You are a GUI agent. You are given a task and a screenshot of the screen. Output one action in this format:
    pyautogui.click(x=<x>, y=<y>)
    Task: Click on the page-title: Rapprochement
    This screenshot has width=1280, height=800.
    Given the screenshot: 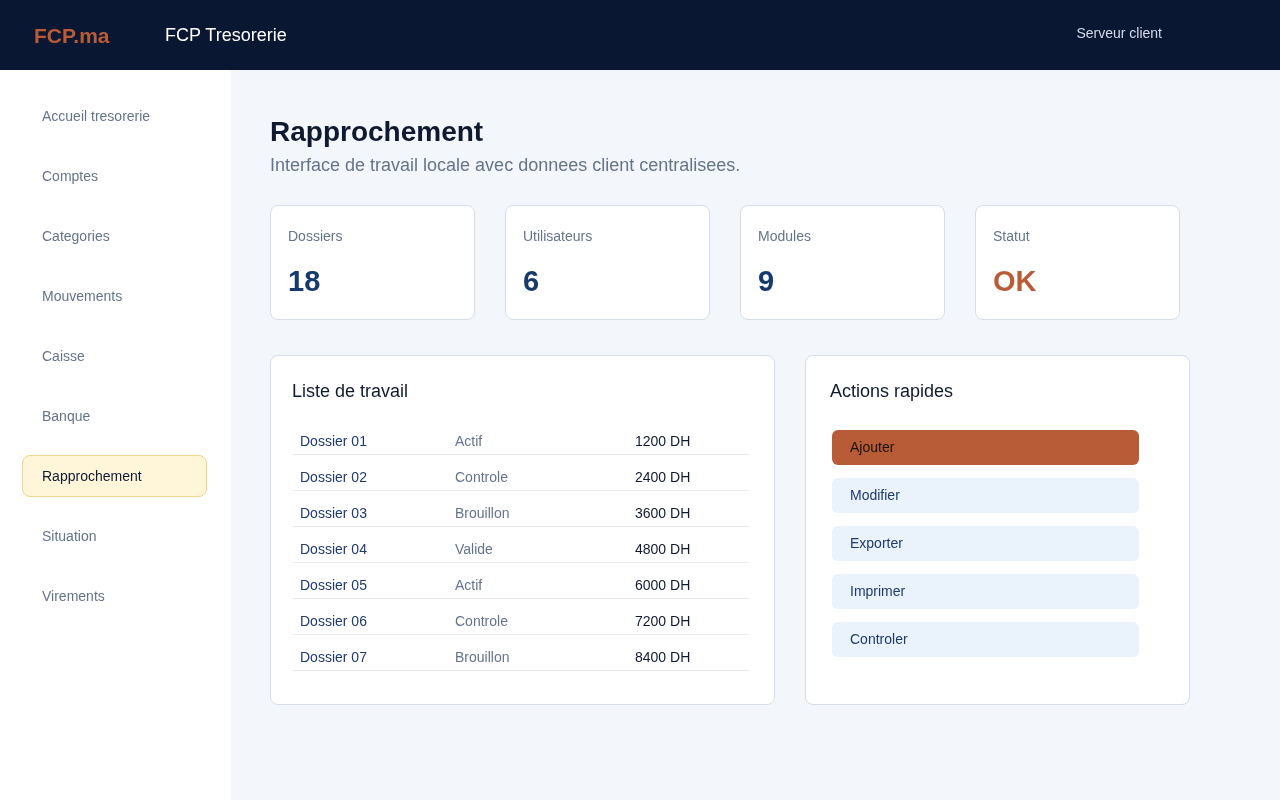 What is the action you would take?
    pyautogui.click(x=377, y=132)
    